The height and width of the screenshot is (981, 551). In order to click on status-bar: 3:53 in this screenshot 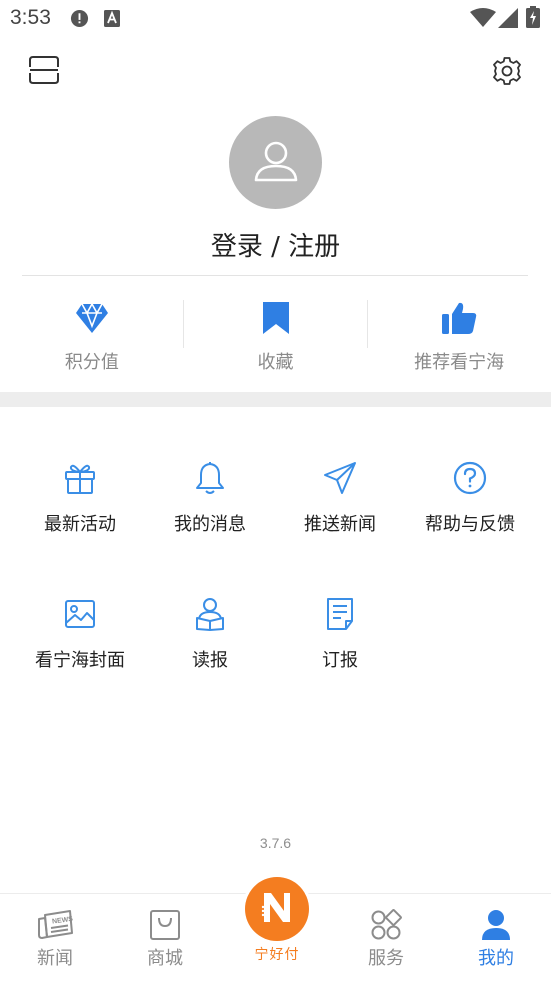, I will do `click(275, 18)`.